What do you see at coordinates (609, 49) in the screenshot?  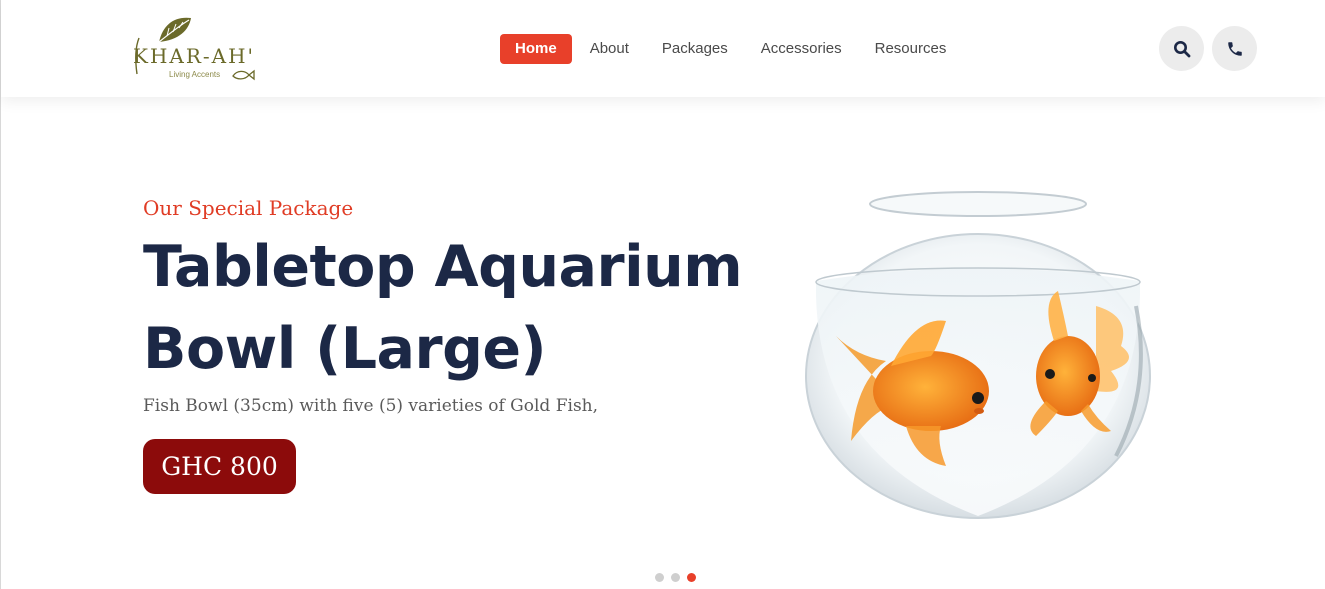 I see `nav-about: About` at bounding box center [609, 49].